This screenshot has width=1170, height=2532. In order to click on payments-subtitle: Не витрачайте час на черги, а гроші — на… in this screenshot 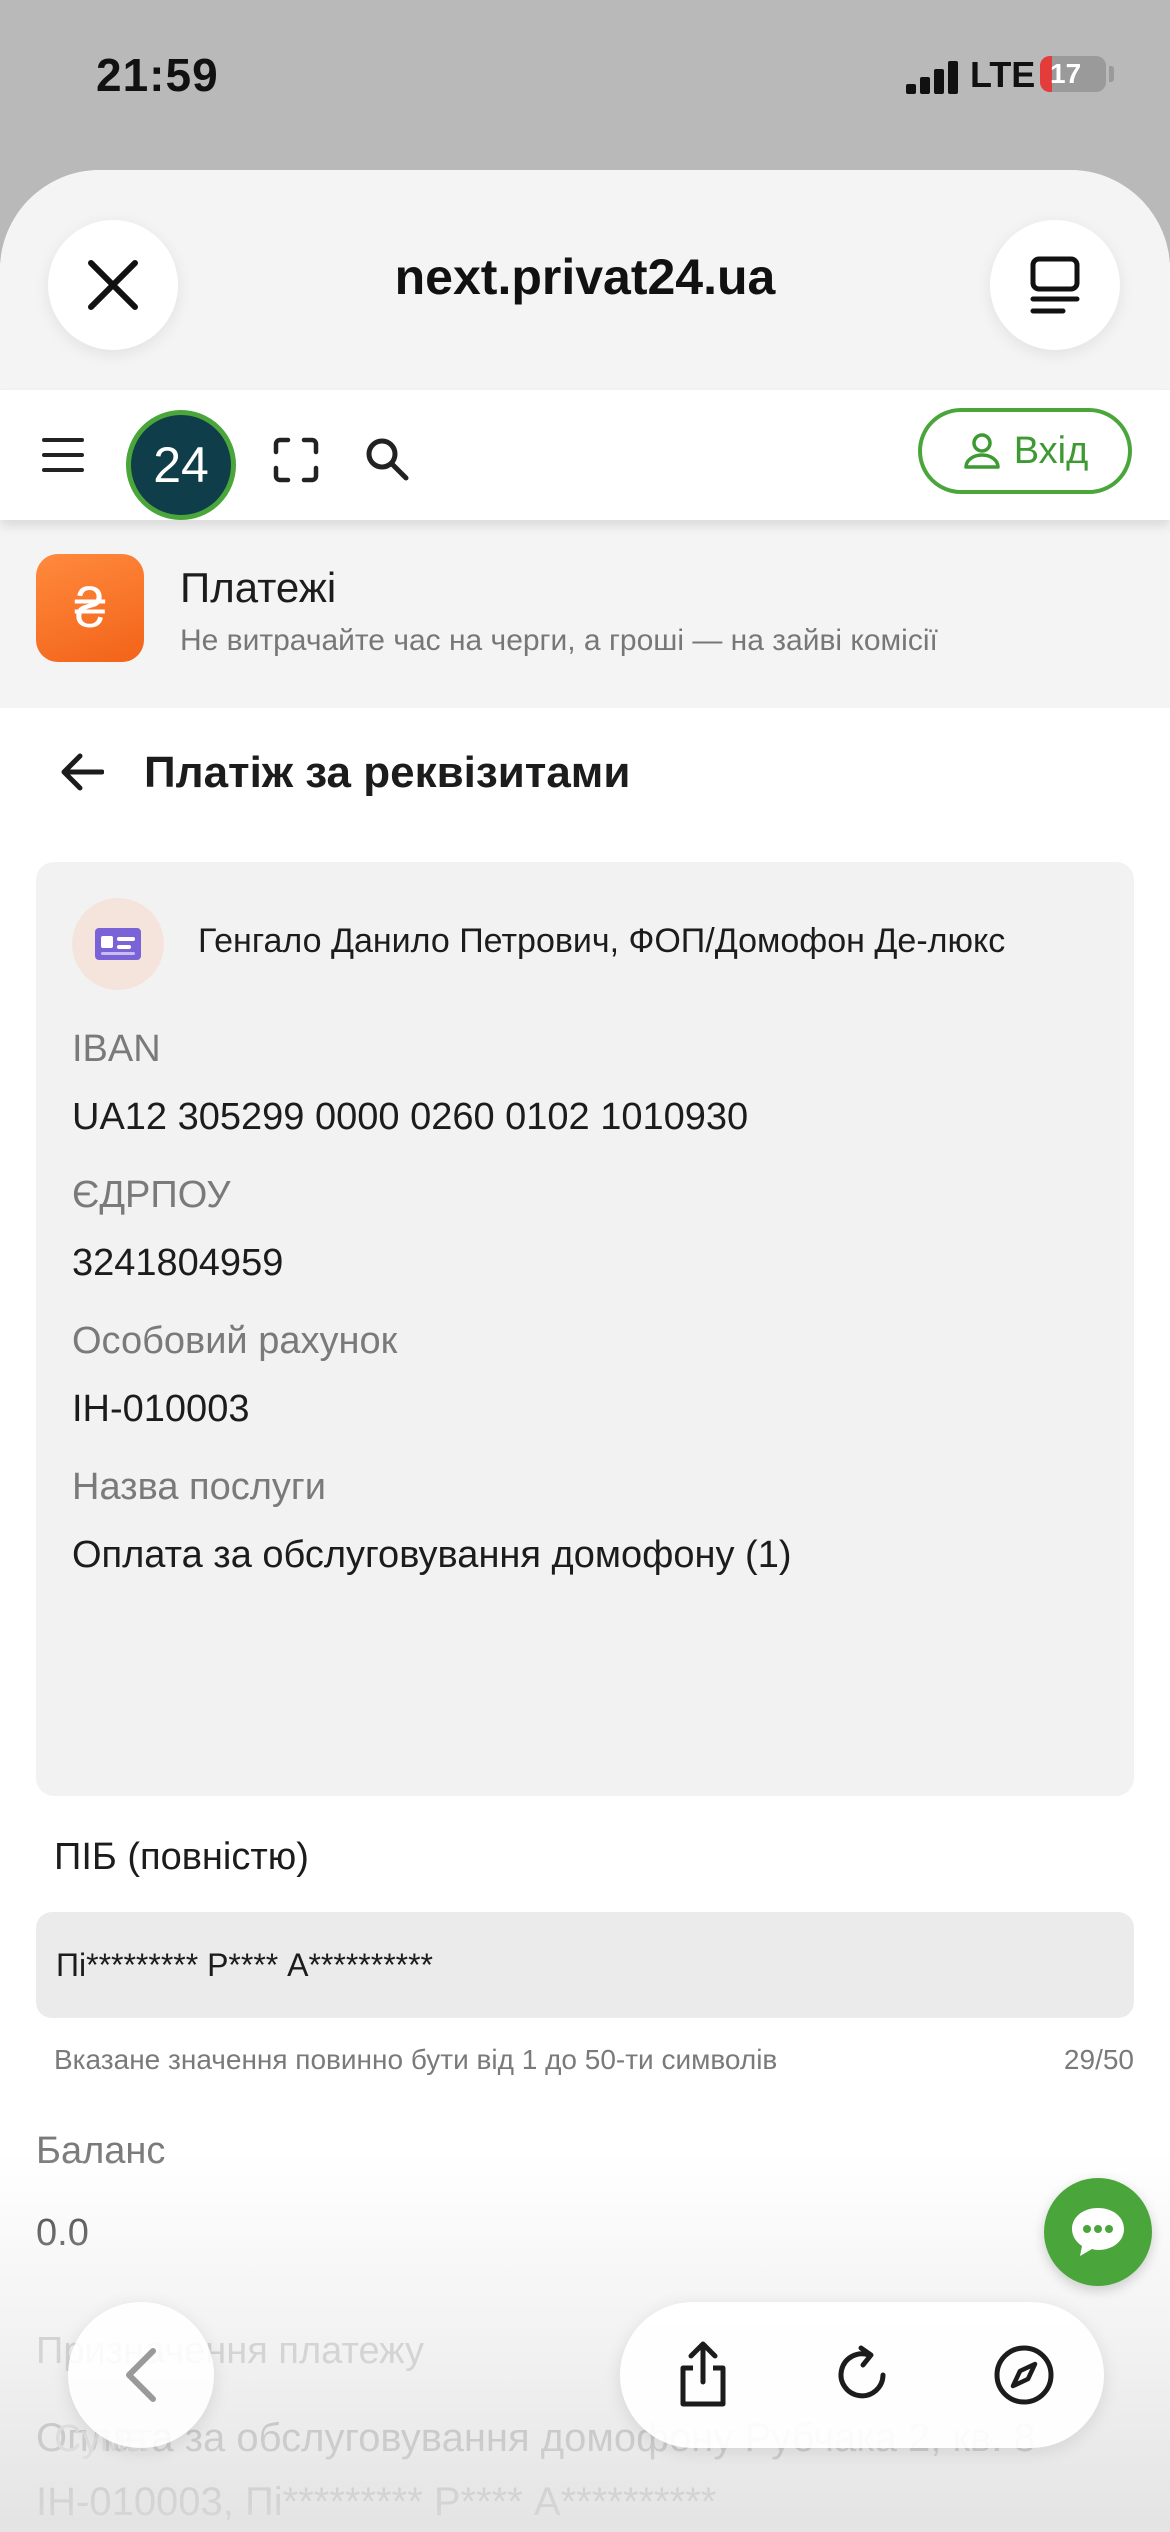, I will do `click(559, 640)`.